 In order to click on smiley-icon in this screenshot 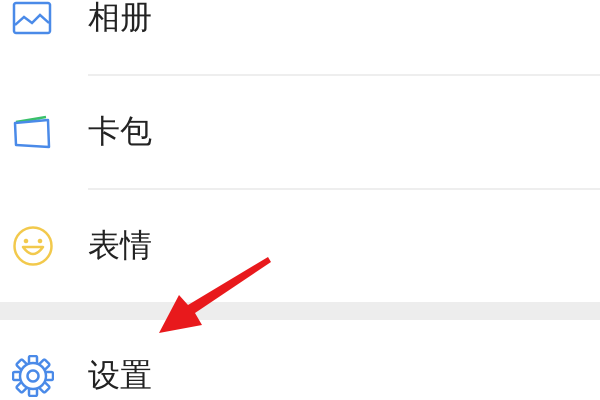, I will do `click(33, 246)`.